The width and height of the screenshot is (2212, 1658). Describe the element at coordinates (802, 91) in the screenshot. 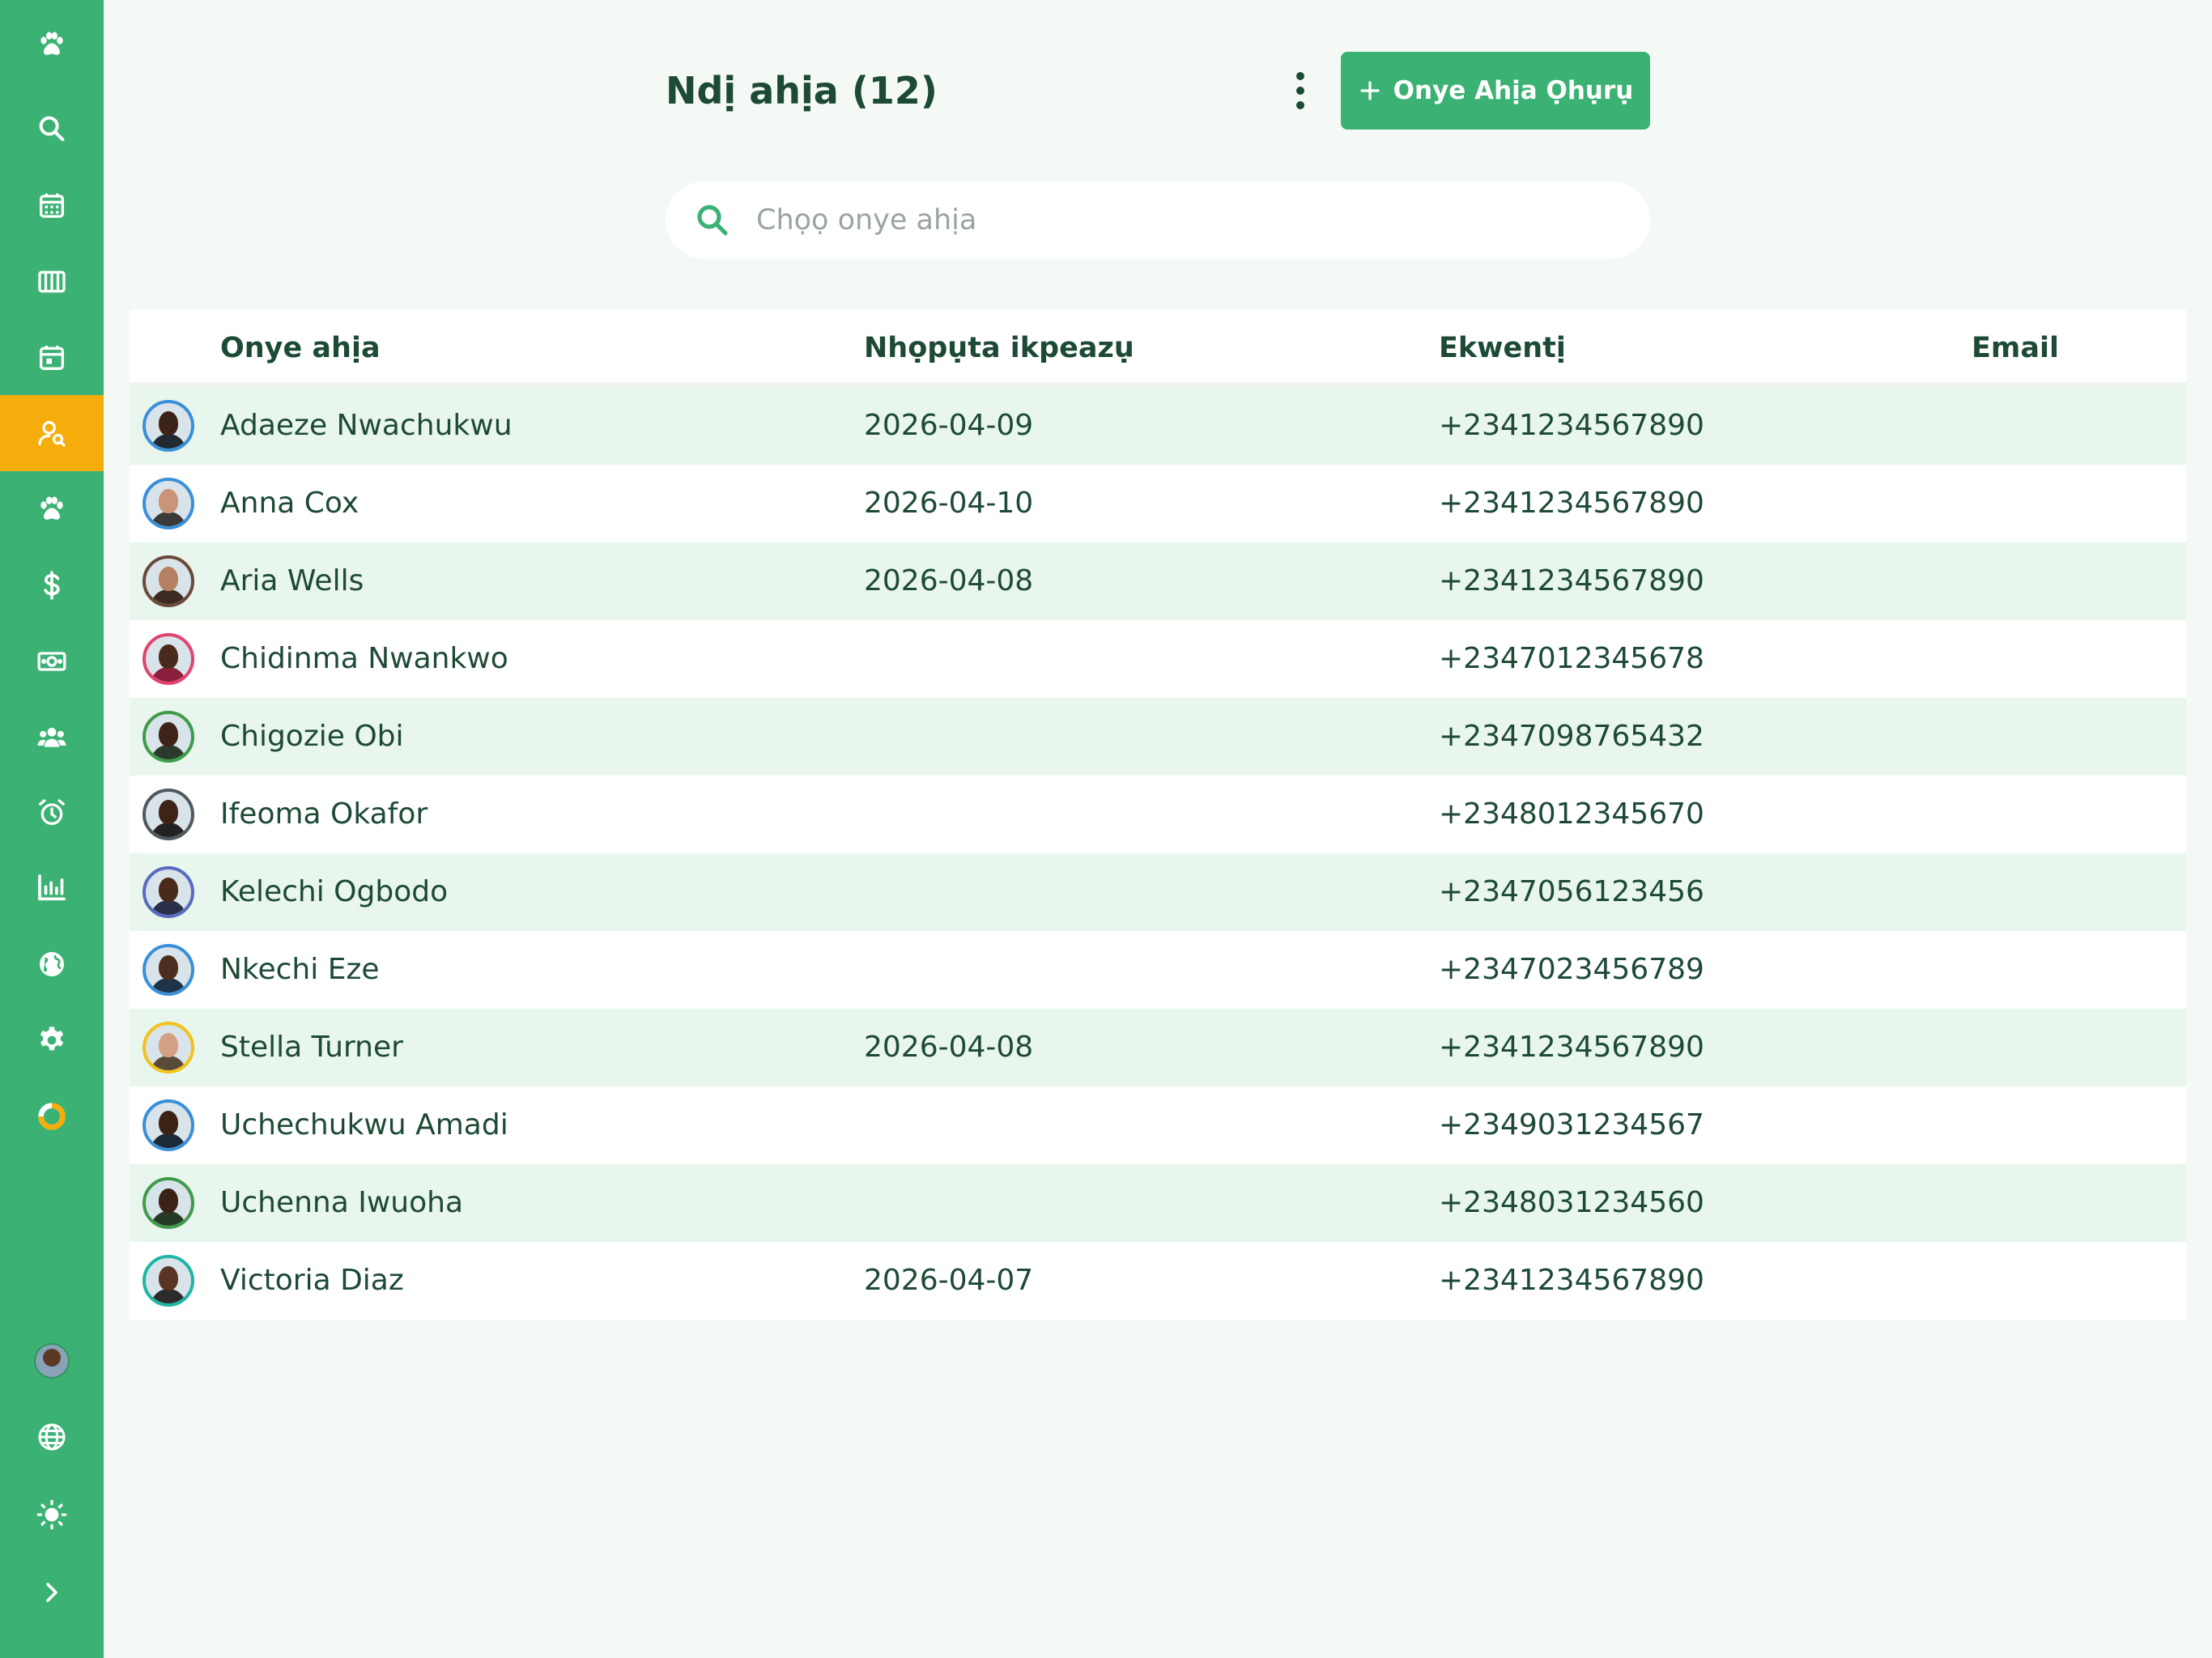

I see `page-title: Ndị ahịa (12)` at that location.